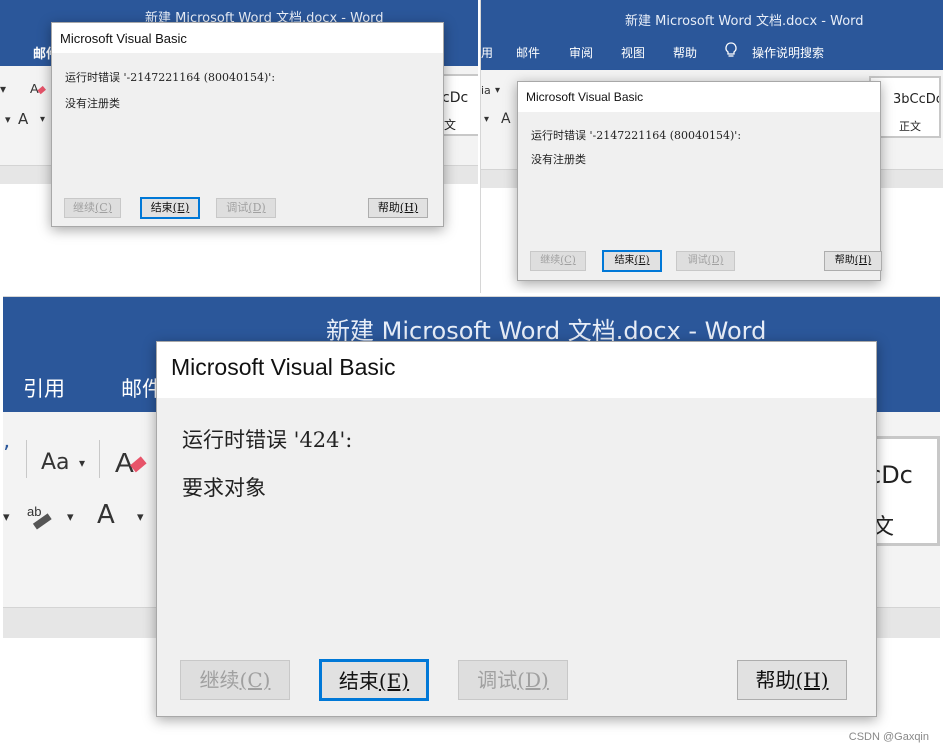 This screenshot has width=943, height=753. I want to click on ribbon-tabs: 用 邮件 审阅 视图 帮助 操作说明搜索, so click(712, 53).